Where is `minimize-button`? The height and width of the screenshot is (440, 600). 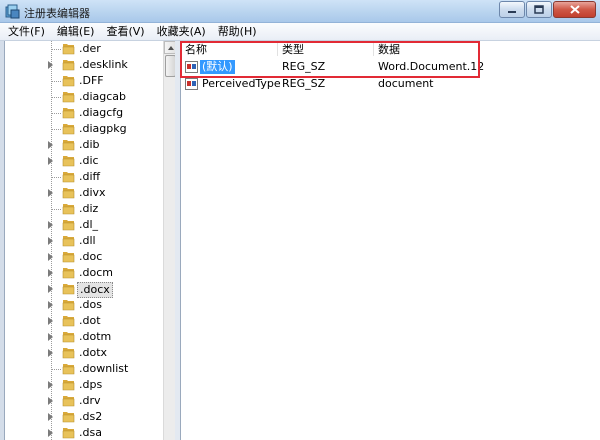 minimize-button is located at coordinates (512, 9).